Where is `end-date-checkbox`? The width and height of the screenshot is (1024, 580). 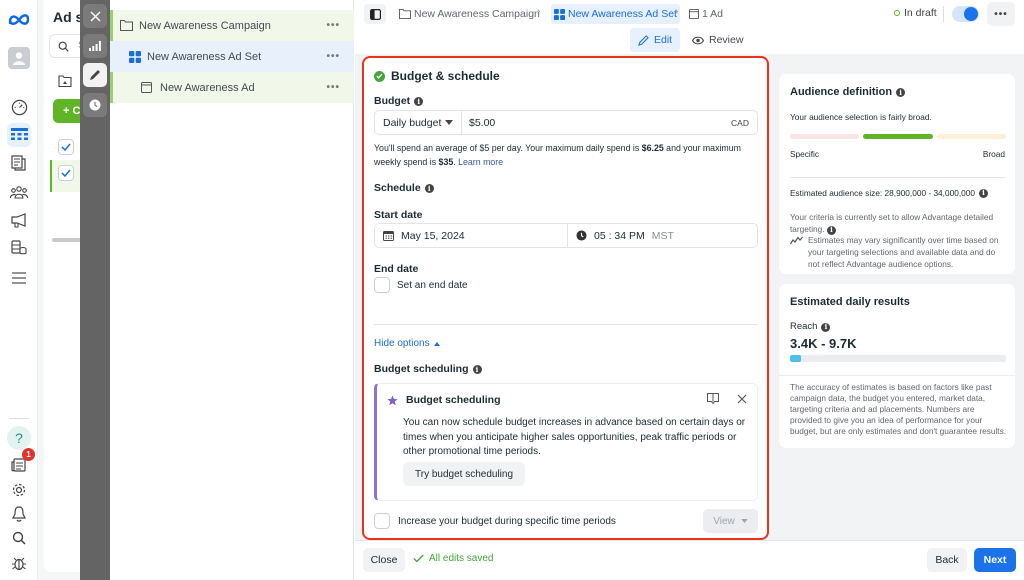 end-date-checkbox is located at coordinates (382, 285).